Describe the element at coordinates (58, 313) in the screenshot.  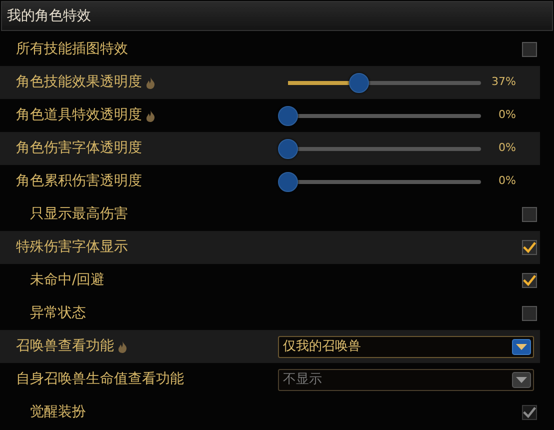
I see `setting-label: 异常状态` at that location.